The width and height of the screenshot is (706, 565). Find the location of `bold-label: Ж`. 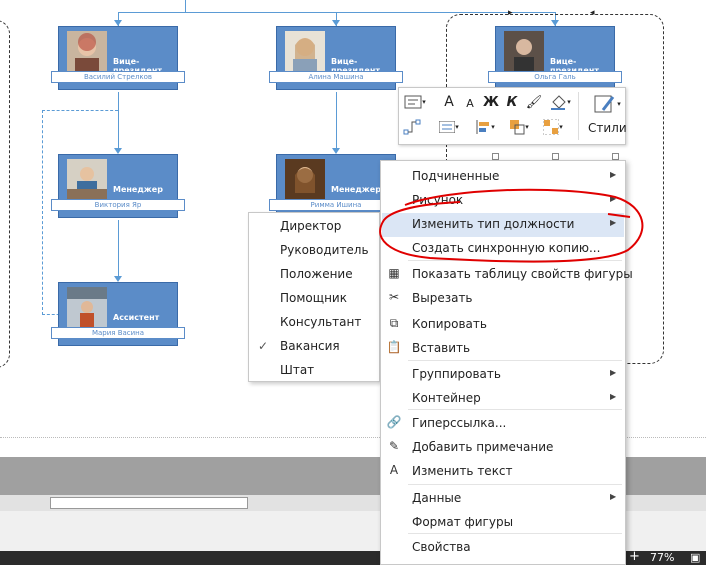

bold-label: Ж is located at coordinates (491, 102).